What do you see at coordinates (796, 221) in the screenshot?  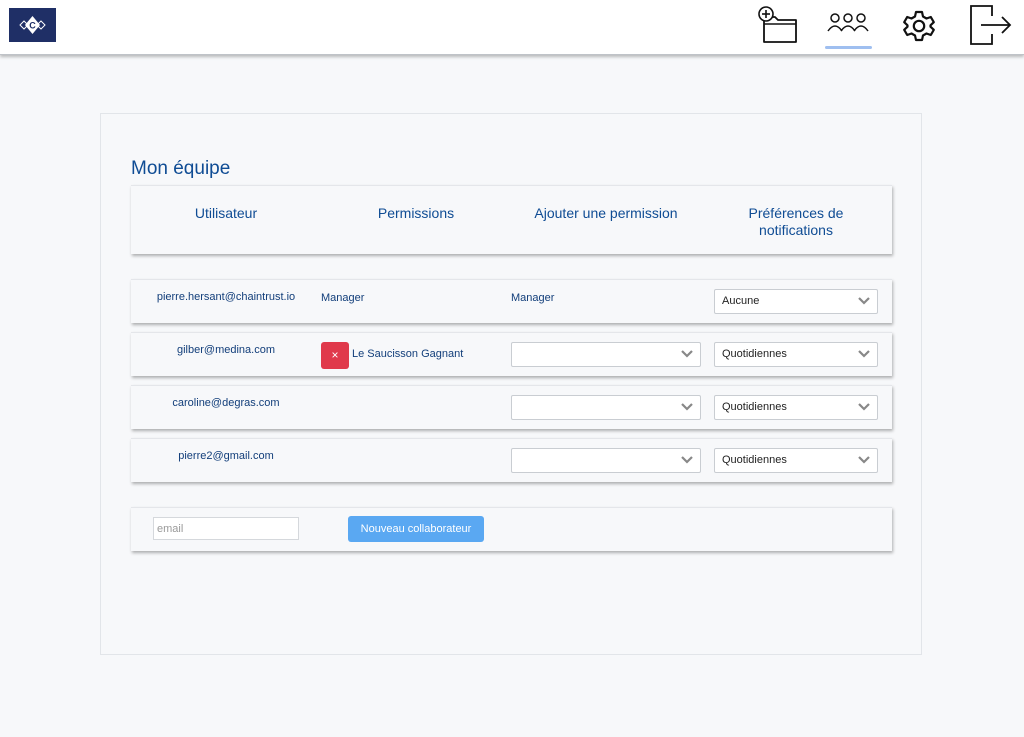 I see `column-header-notifications: Préférences de notifications` at bounding box center [796, 221].